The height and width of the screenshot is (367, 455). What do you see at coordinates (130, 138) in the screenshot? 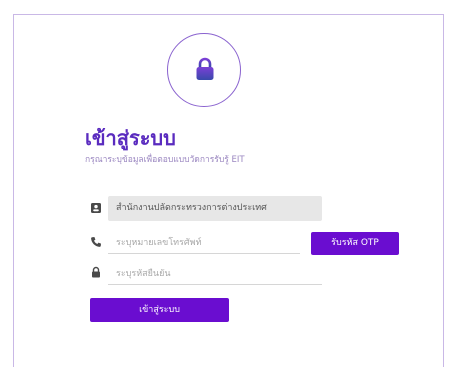
I see `page-title: เข้าสู่ระบบ` at bounding box center [130, 138].